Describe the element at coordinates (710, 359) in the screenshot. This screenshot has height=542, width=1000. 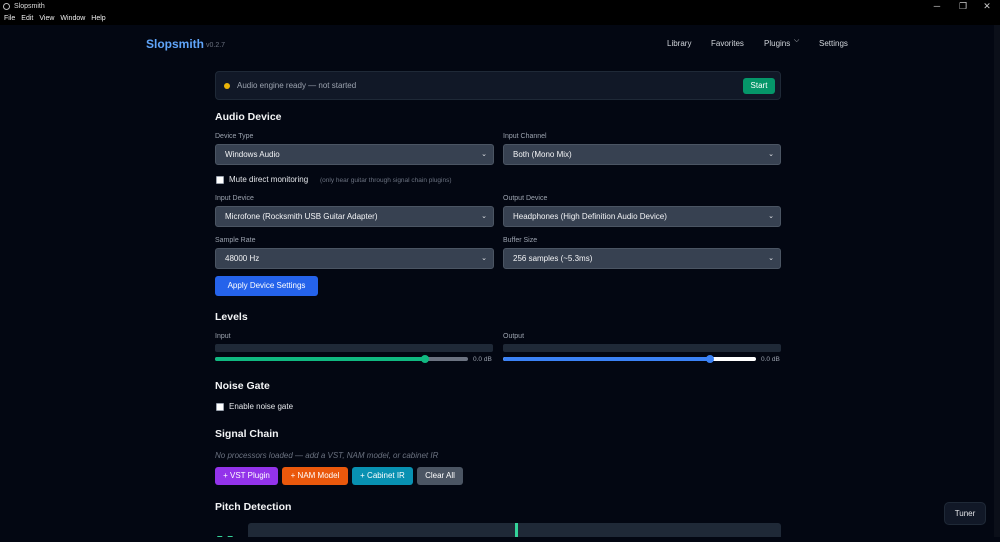
I see `output-gain-thumb` at that location.